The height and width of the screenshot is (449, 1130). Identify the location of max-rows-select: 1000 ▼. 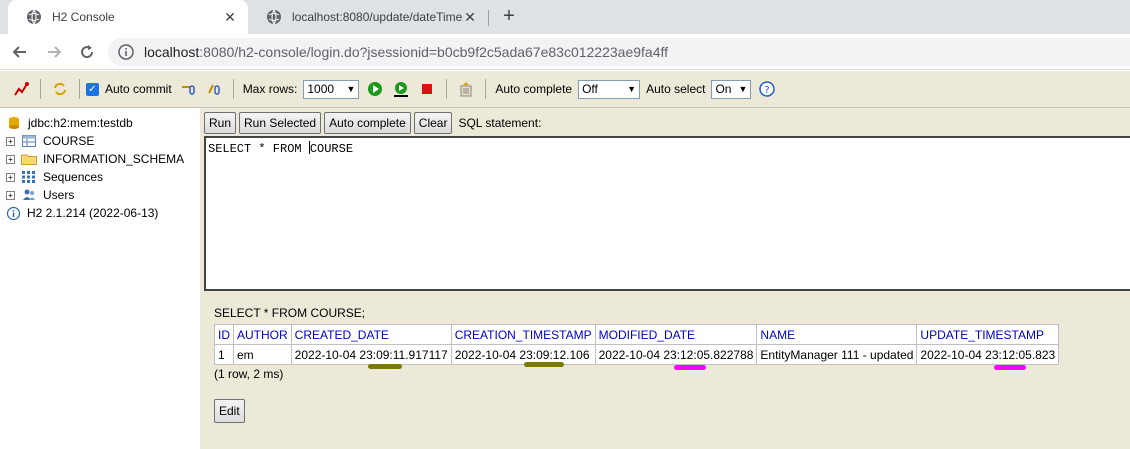
(331, 89).